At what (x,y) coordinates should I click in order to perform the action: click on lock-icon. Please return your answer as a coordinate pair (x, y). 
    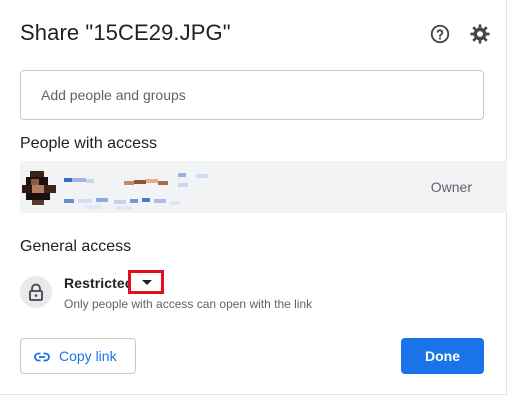
    Looking at the image, I should click on (36, 292).